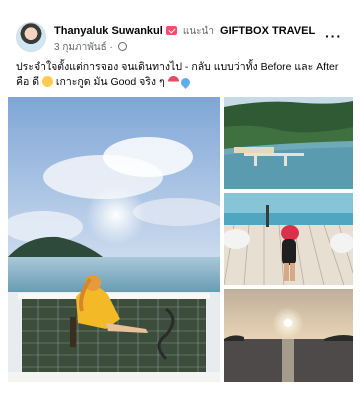 Image resolution: width=360 pixels, height=406 pixels. What do you see at coordinates (198, 31) in the screenshot?
I see `recommends-label: แนะนำ` at bounding box center [198, 31].